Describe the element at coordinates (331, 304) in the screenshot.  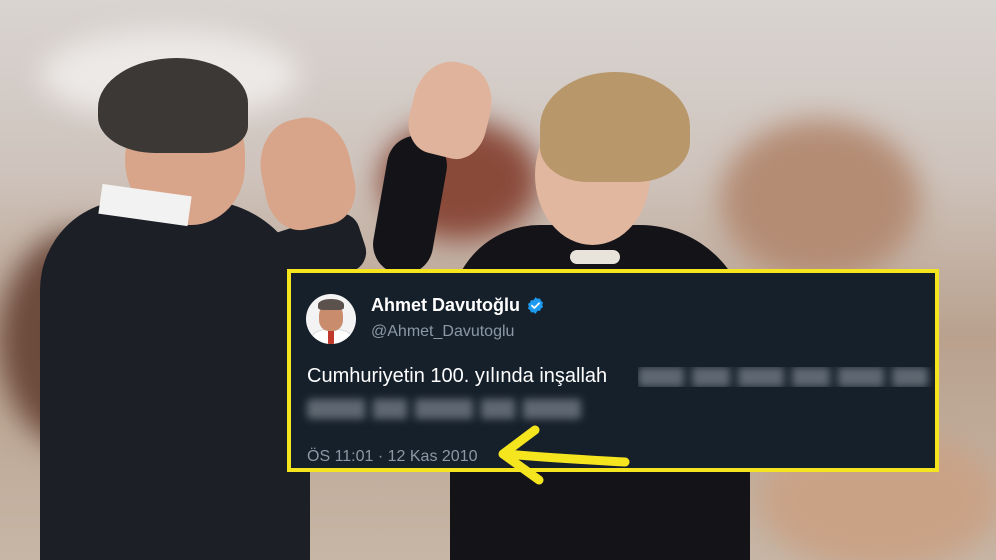
I see `avatar-hair` at that location.